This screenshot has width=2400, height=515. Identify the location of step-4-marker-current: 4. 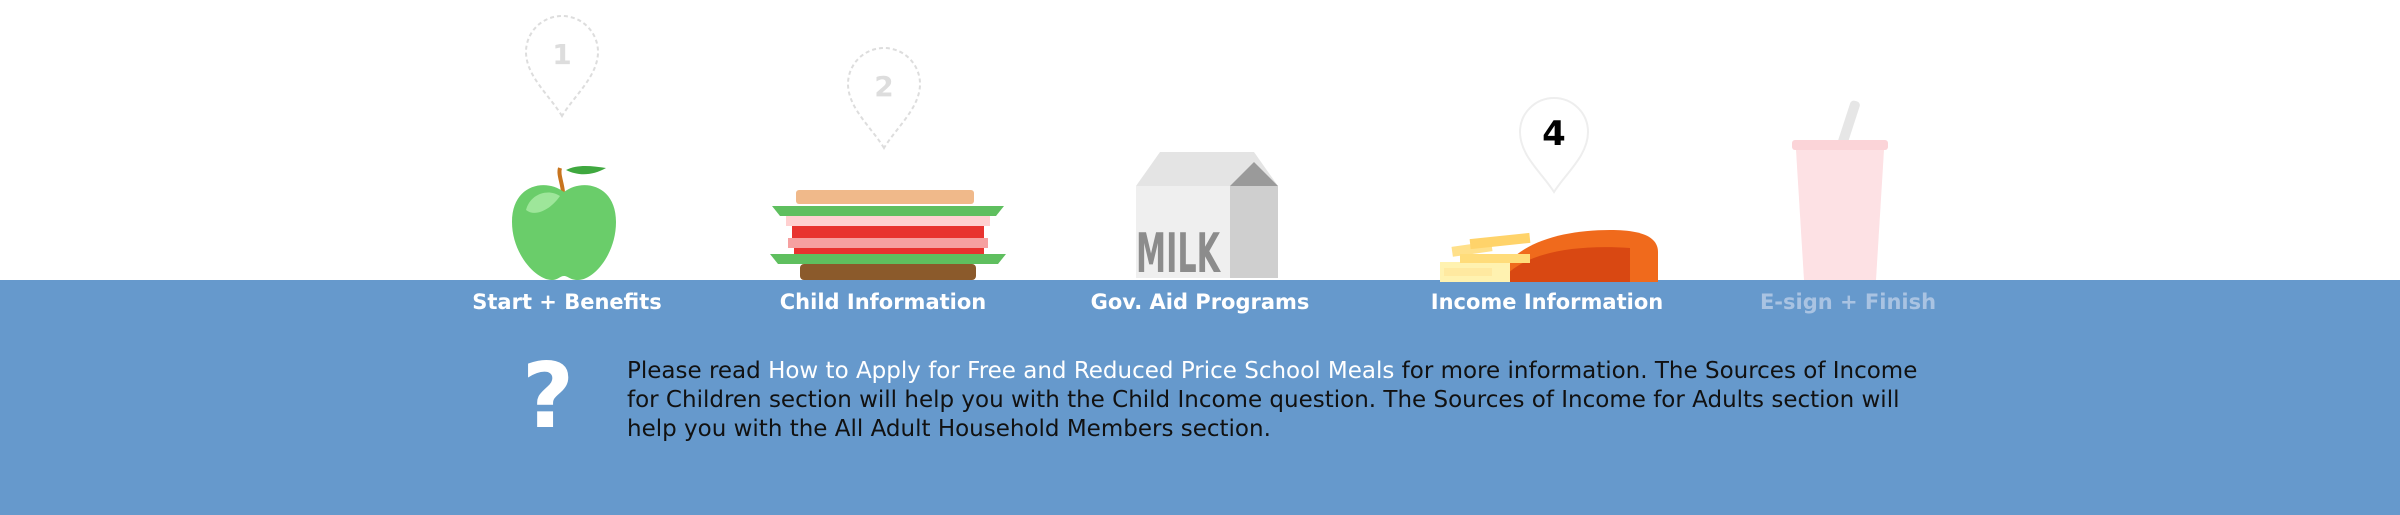
(1554, 146).